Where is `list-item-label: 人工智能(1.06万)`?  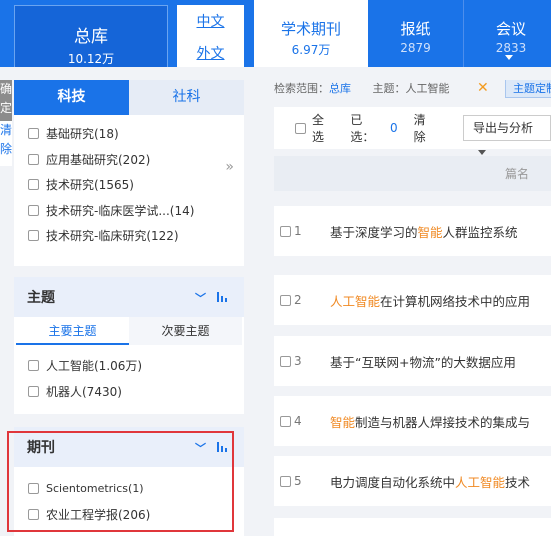
list-item-label: 人工智能(1.06万) is located at coordinates (94, 366).